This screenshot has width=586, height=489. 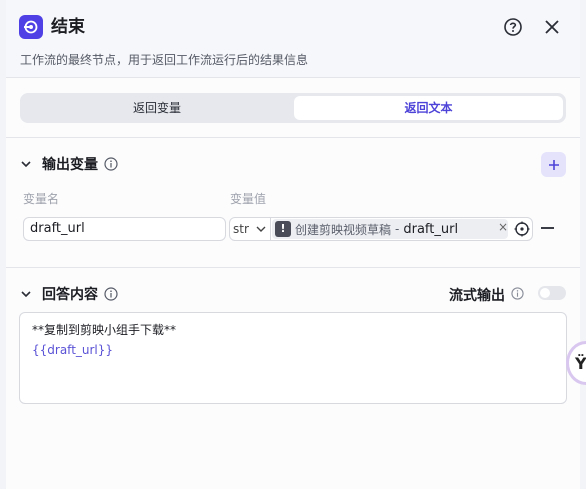 I want to click on stream-output-label: 流式输出, so click(x=477, y=296).